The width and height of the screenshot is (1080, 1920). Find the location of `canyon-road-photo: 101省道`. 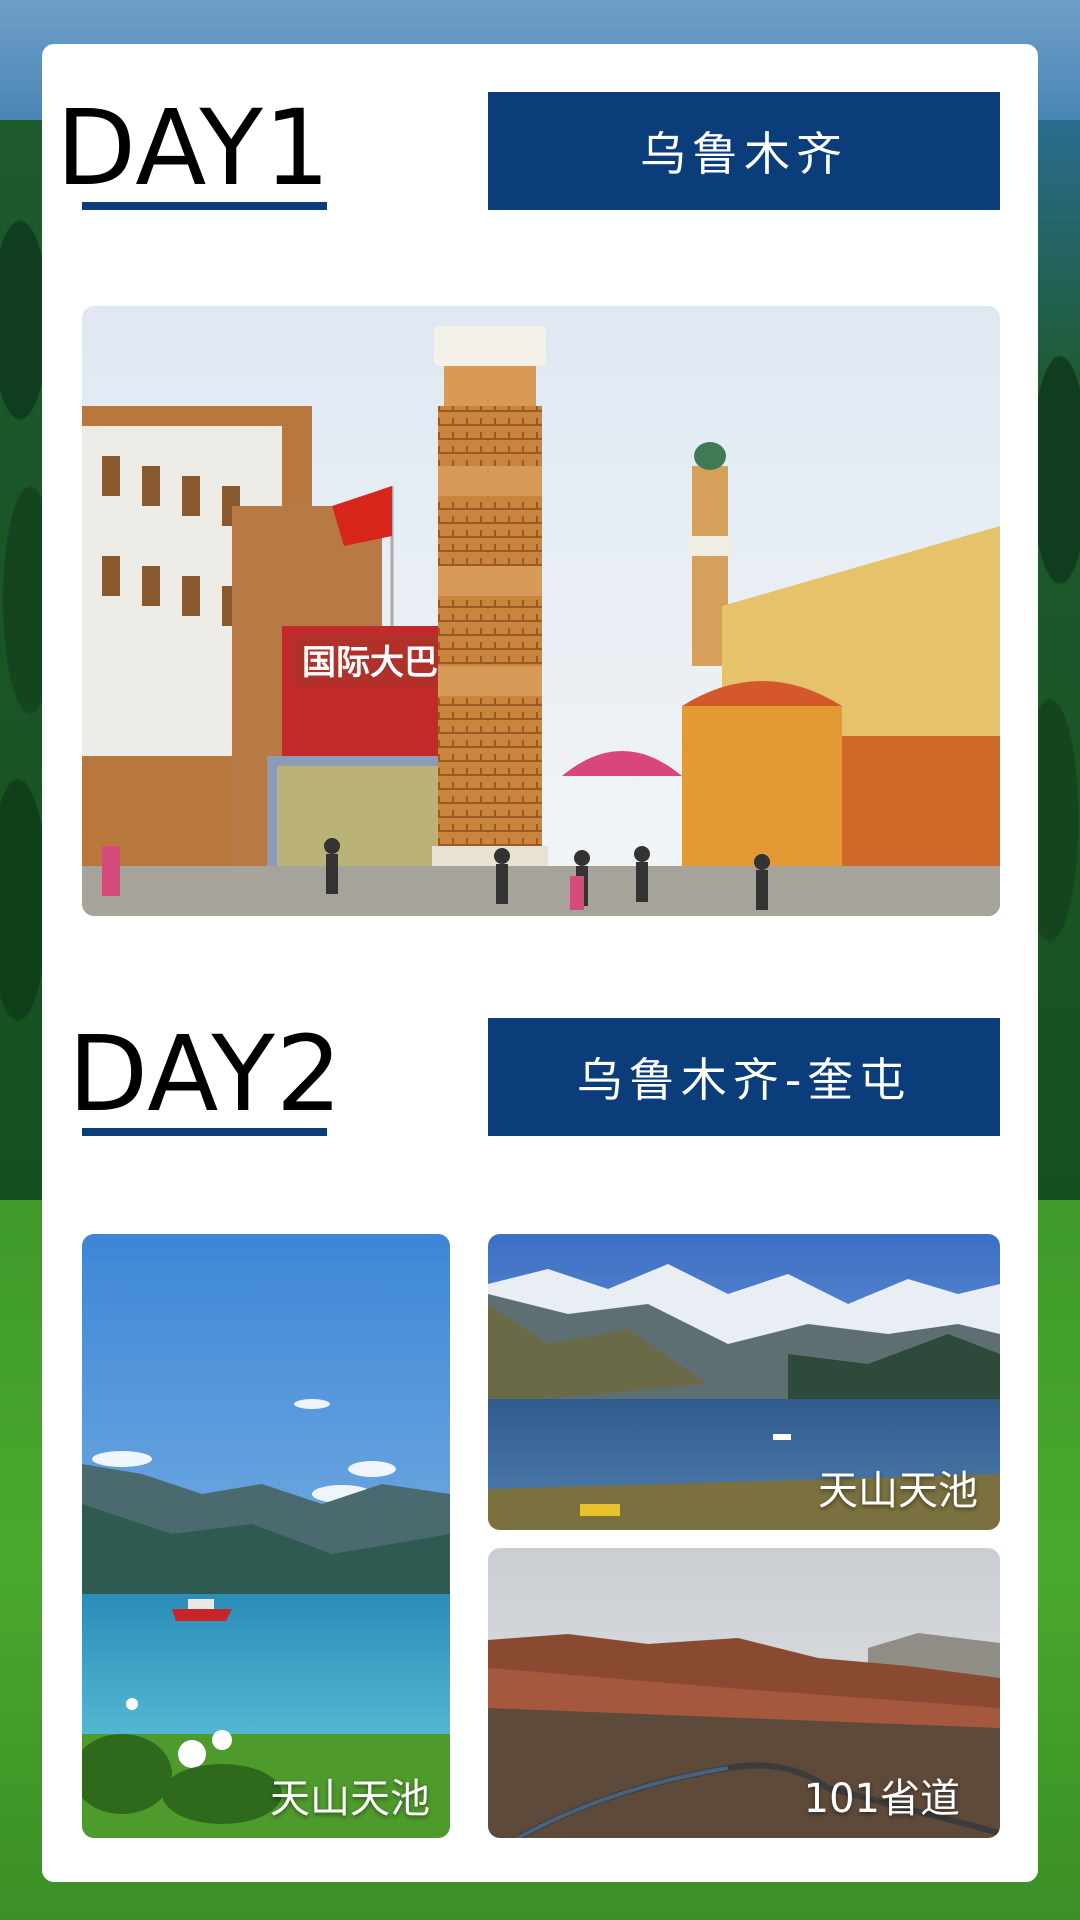

canyon-road-photo: 101省道 is located at coordinates (744, 1693).